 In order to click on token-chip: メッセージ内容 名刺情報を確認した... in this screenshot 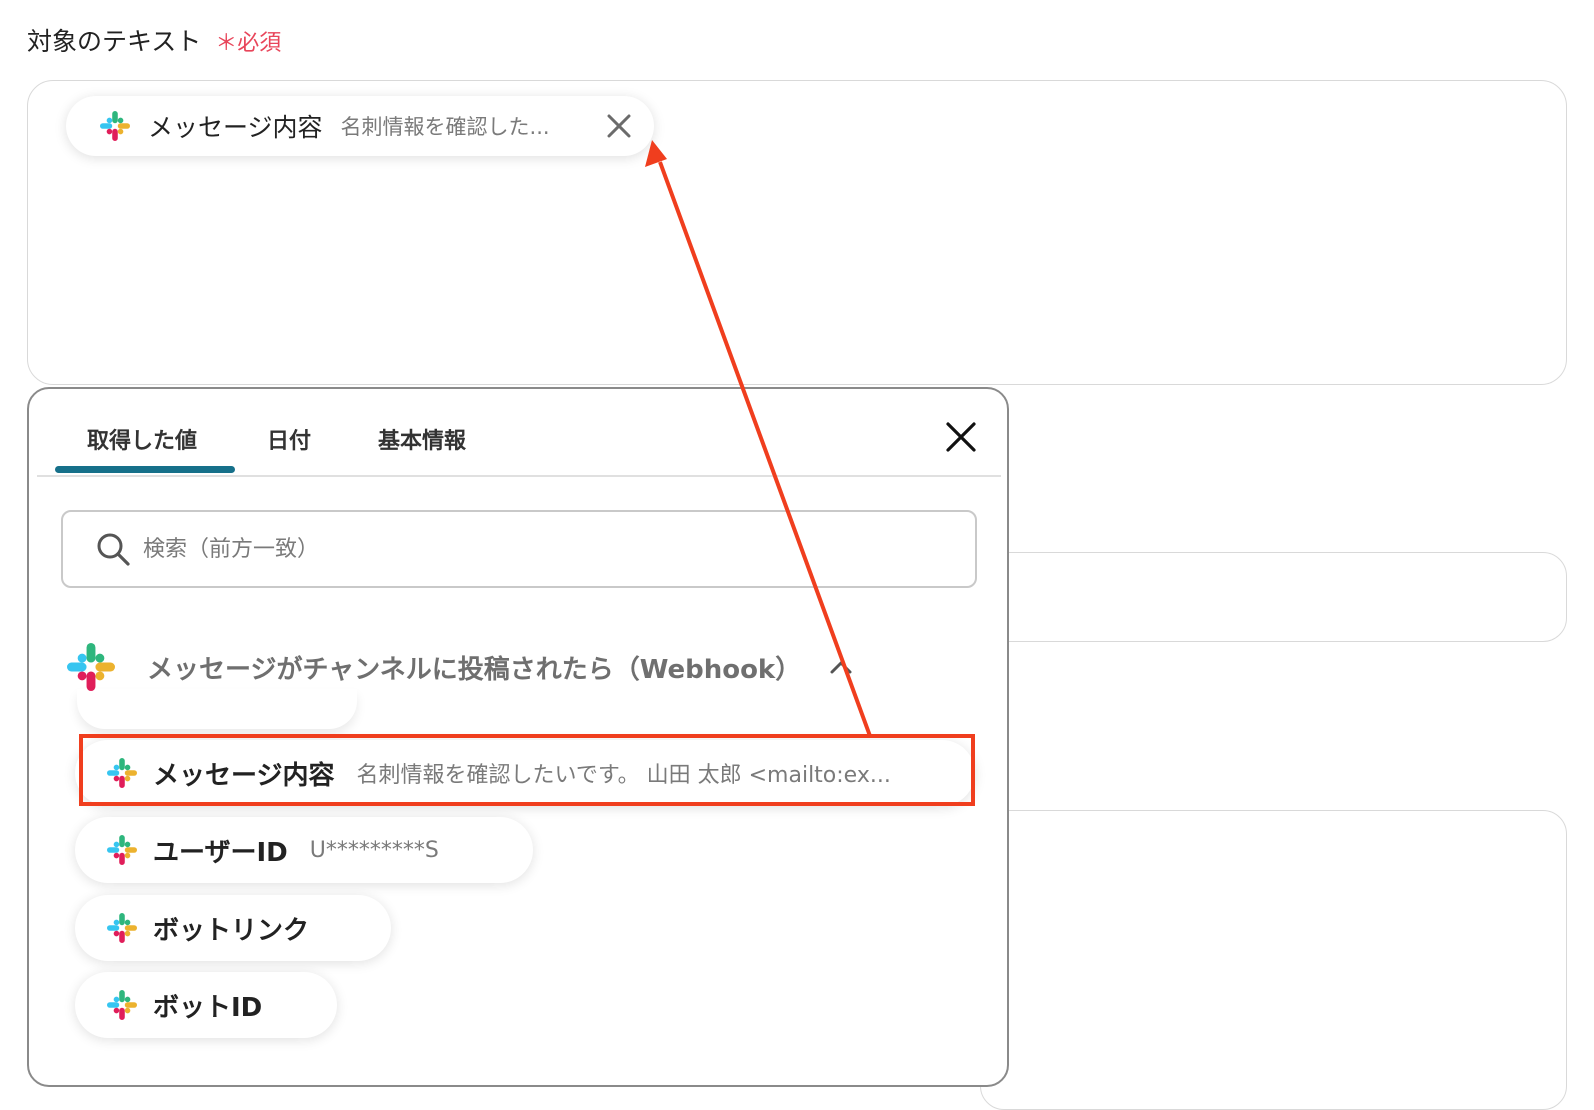, I will do `click(360, 126)`.